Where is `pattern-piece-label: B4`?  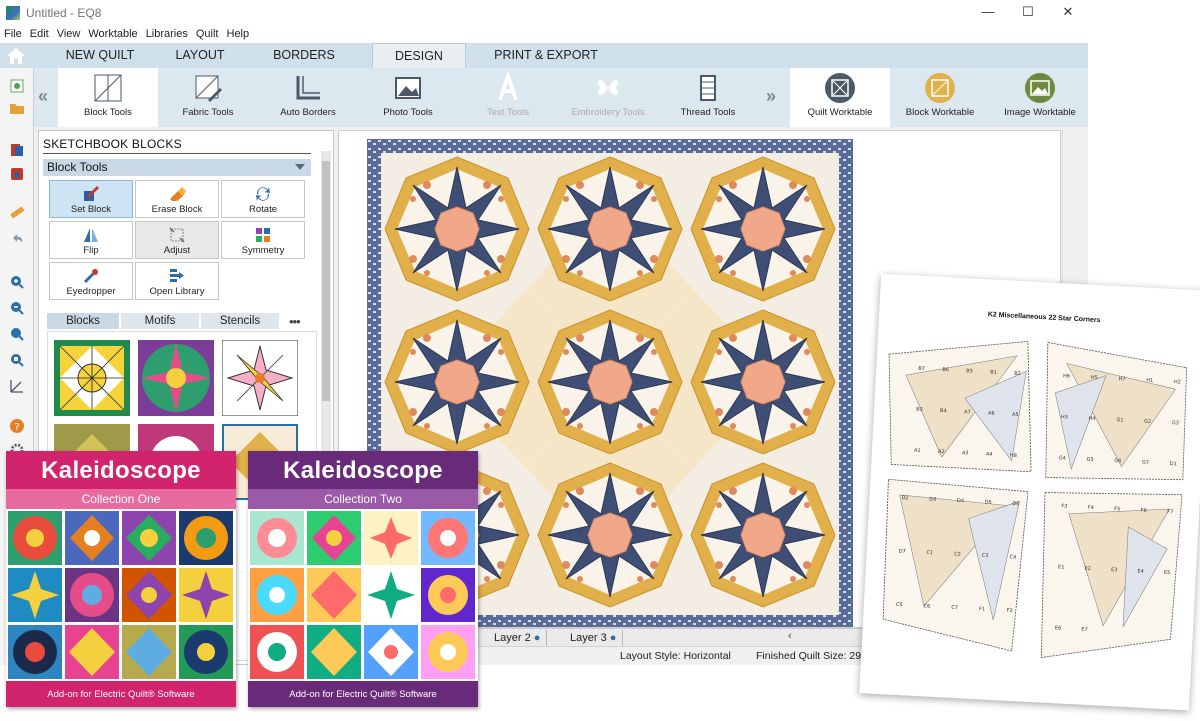 pattern-piece-label: B4 is located at coordinates (943, 411).